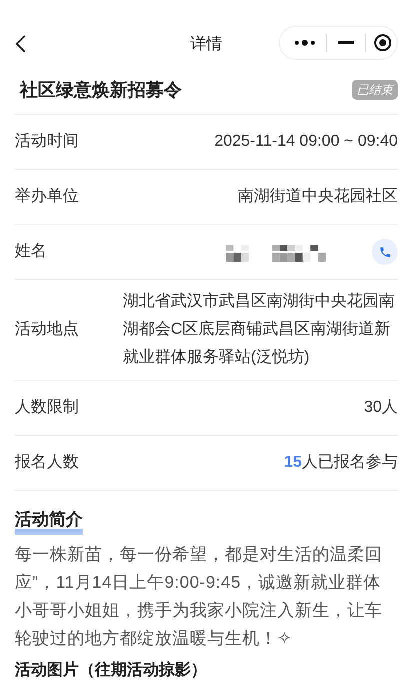 The height and width of the screenshot is (692, 413). I want to click on intro-text: 每一株新苗，每一份希望，都是对生活的温柔回应”，11月14日上午9:00-9:45，诚邀新就业群体小哥哥小姐姐，携手为我家小院注入新生，让车轮驶过的地方都绽放温暖与生机！✧, so click(199, 597).